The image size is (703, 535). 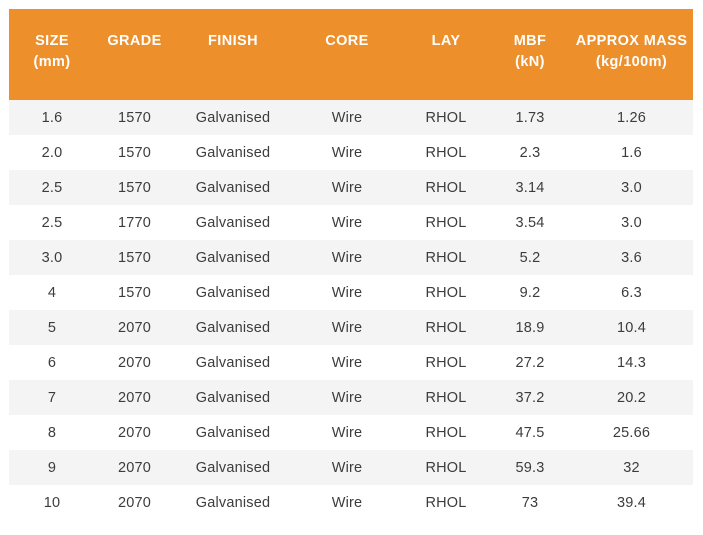 What do you see at coordinates (631, 467) in the screenshot?
I see `cell-mass: 32` at bounding box center [631, 467].